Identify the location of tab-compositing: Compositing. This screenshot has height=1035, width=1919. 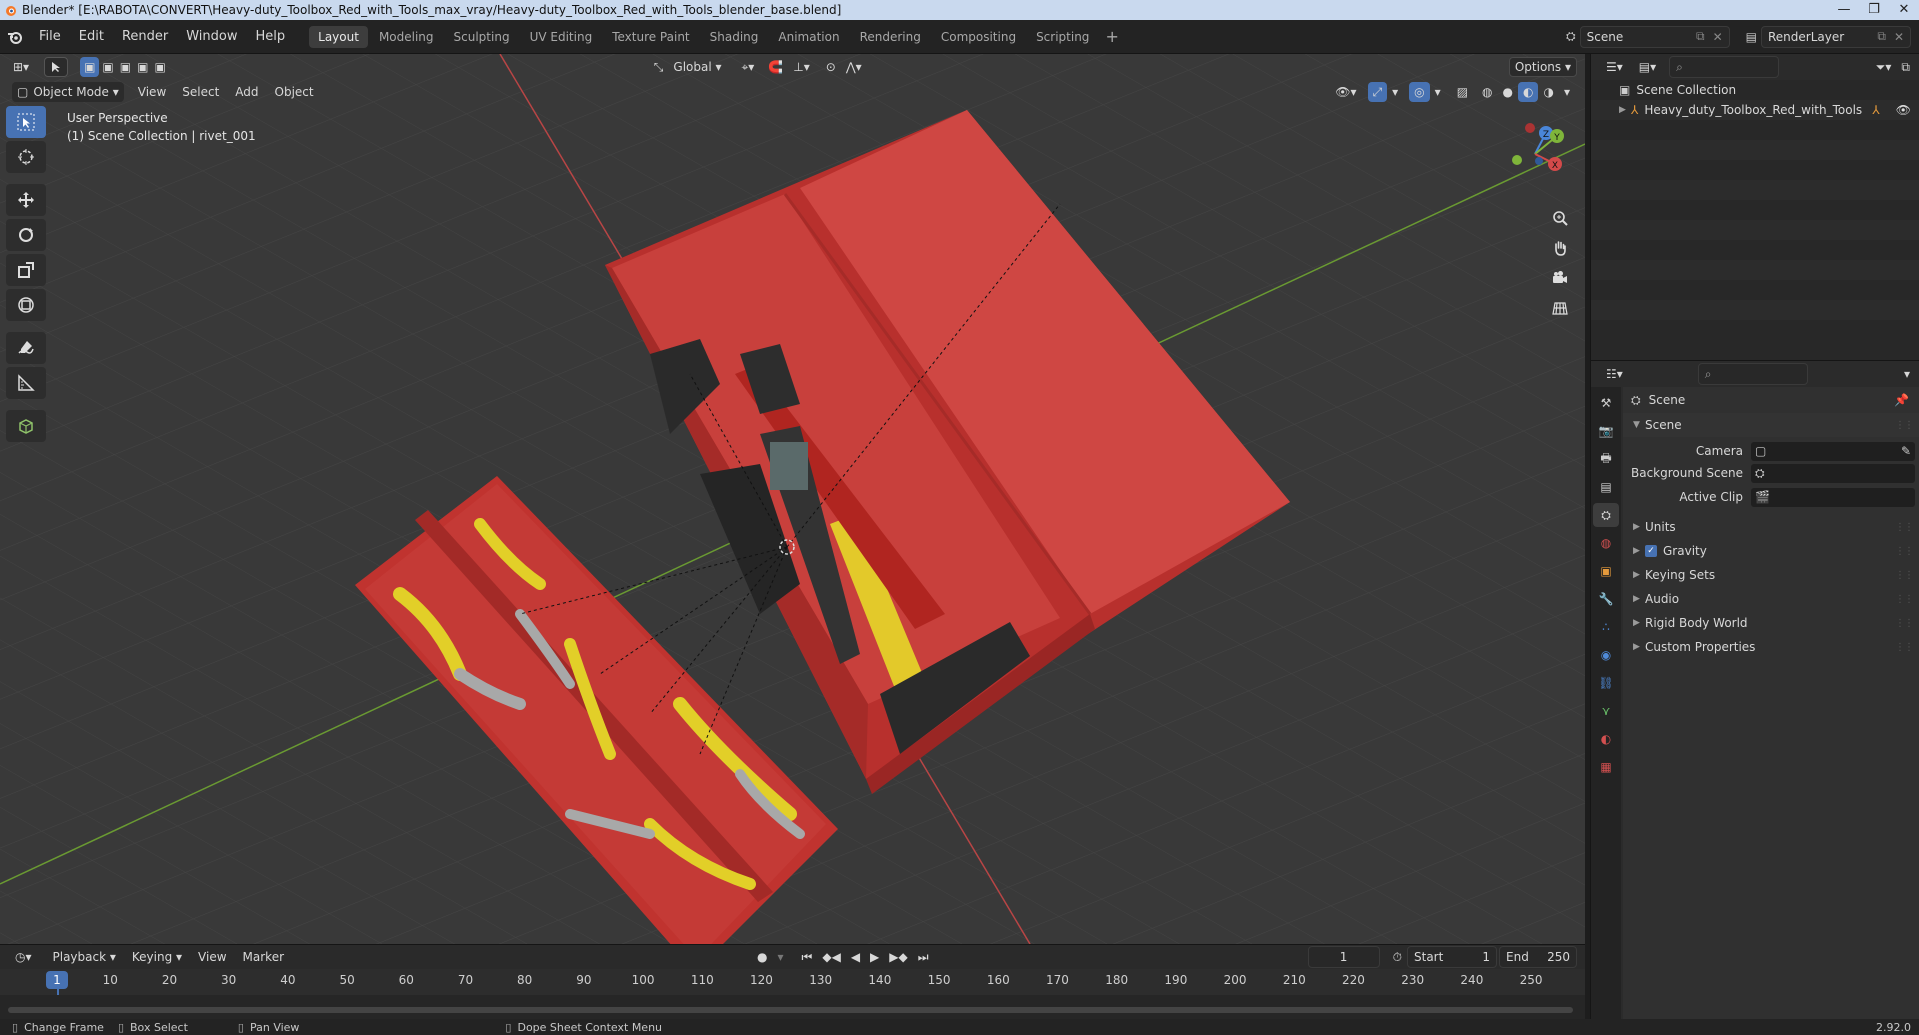
(978, 37).